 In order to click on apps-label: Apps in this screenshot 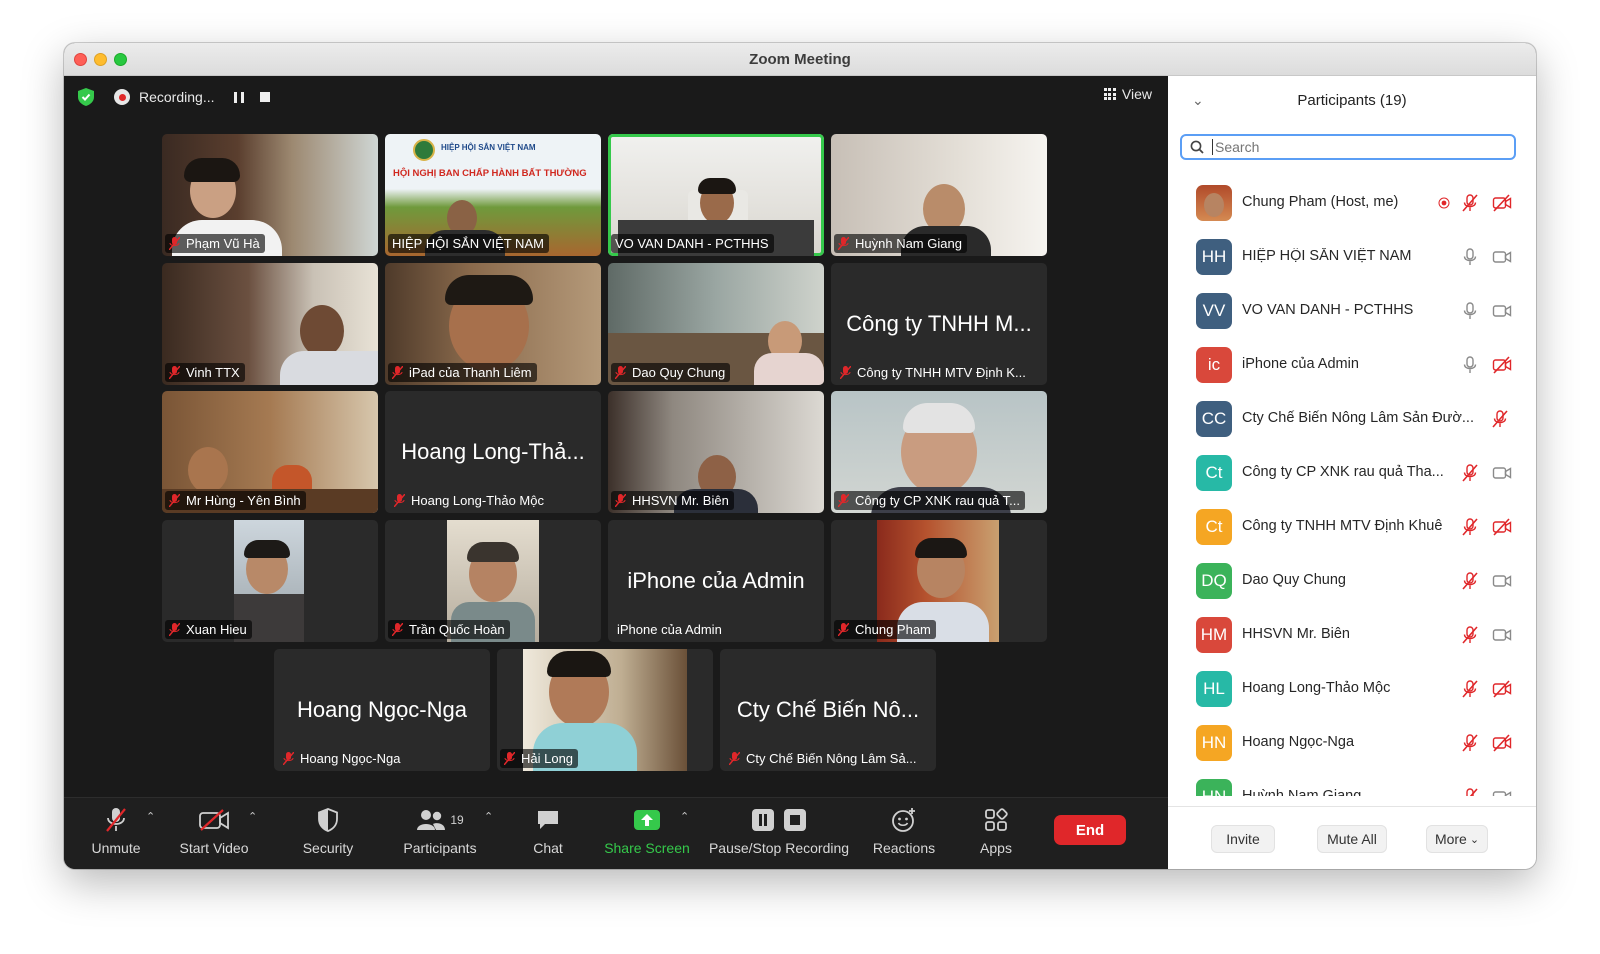, I will do `click(996, 848)`.